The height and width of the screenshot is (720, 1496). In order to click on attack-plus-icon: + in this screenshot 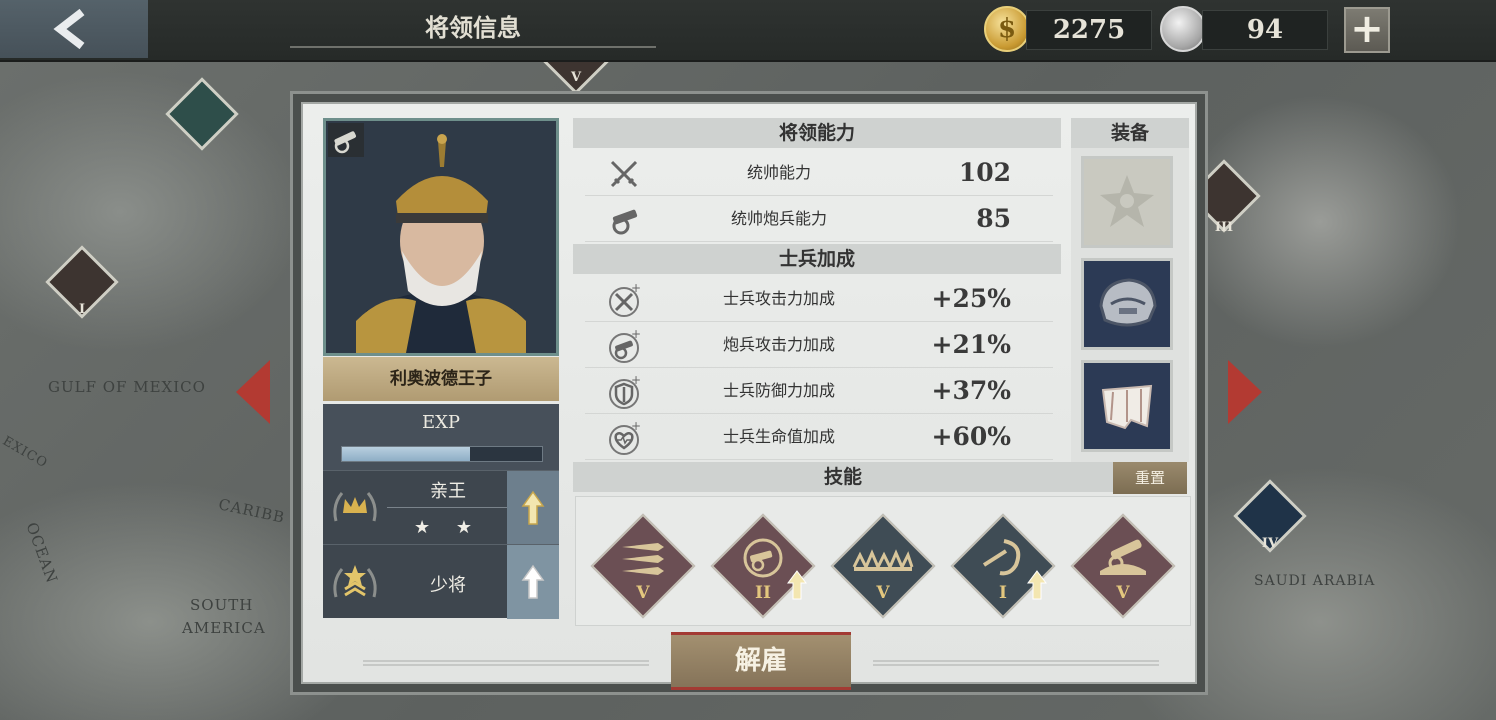, I will do `click(624, 300)`.